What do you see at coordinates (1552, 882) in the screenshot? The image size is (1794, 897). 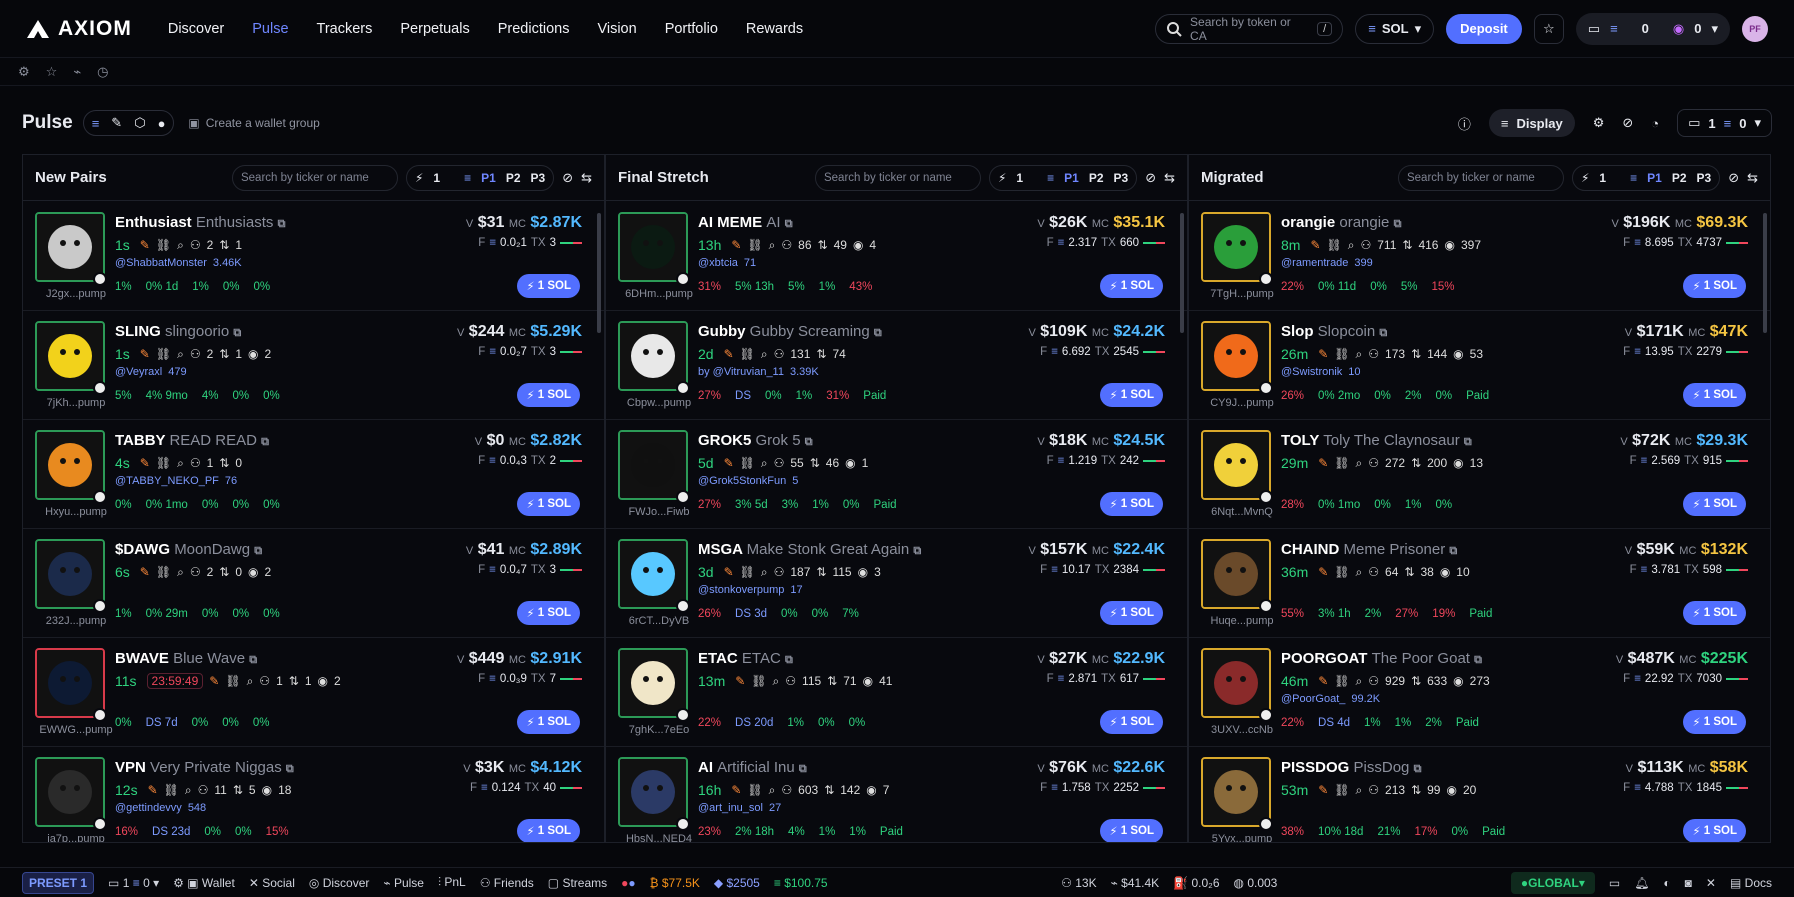 I see `region-selector: ● GLOBAL ▾` at bounding box center [1552, 882].